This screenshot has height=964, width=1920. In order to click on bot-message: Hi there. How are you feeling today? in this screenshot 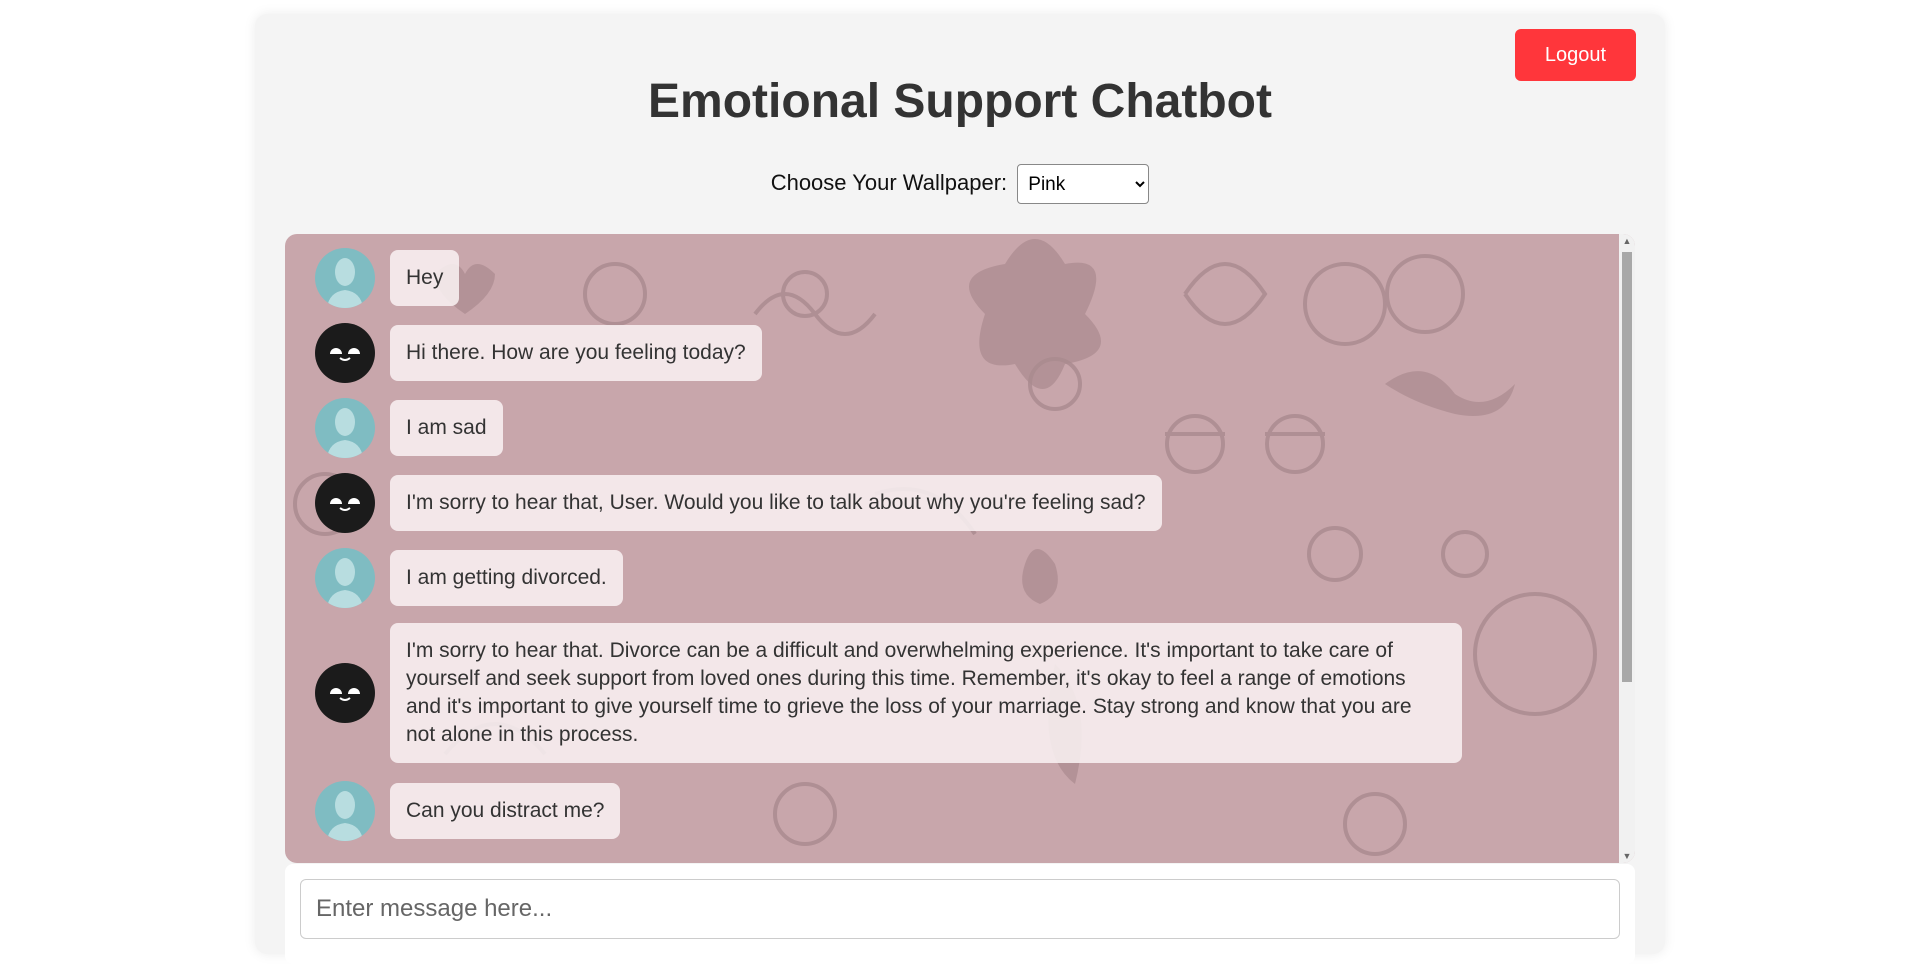, I will do `click(538, 353)`.